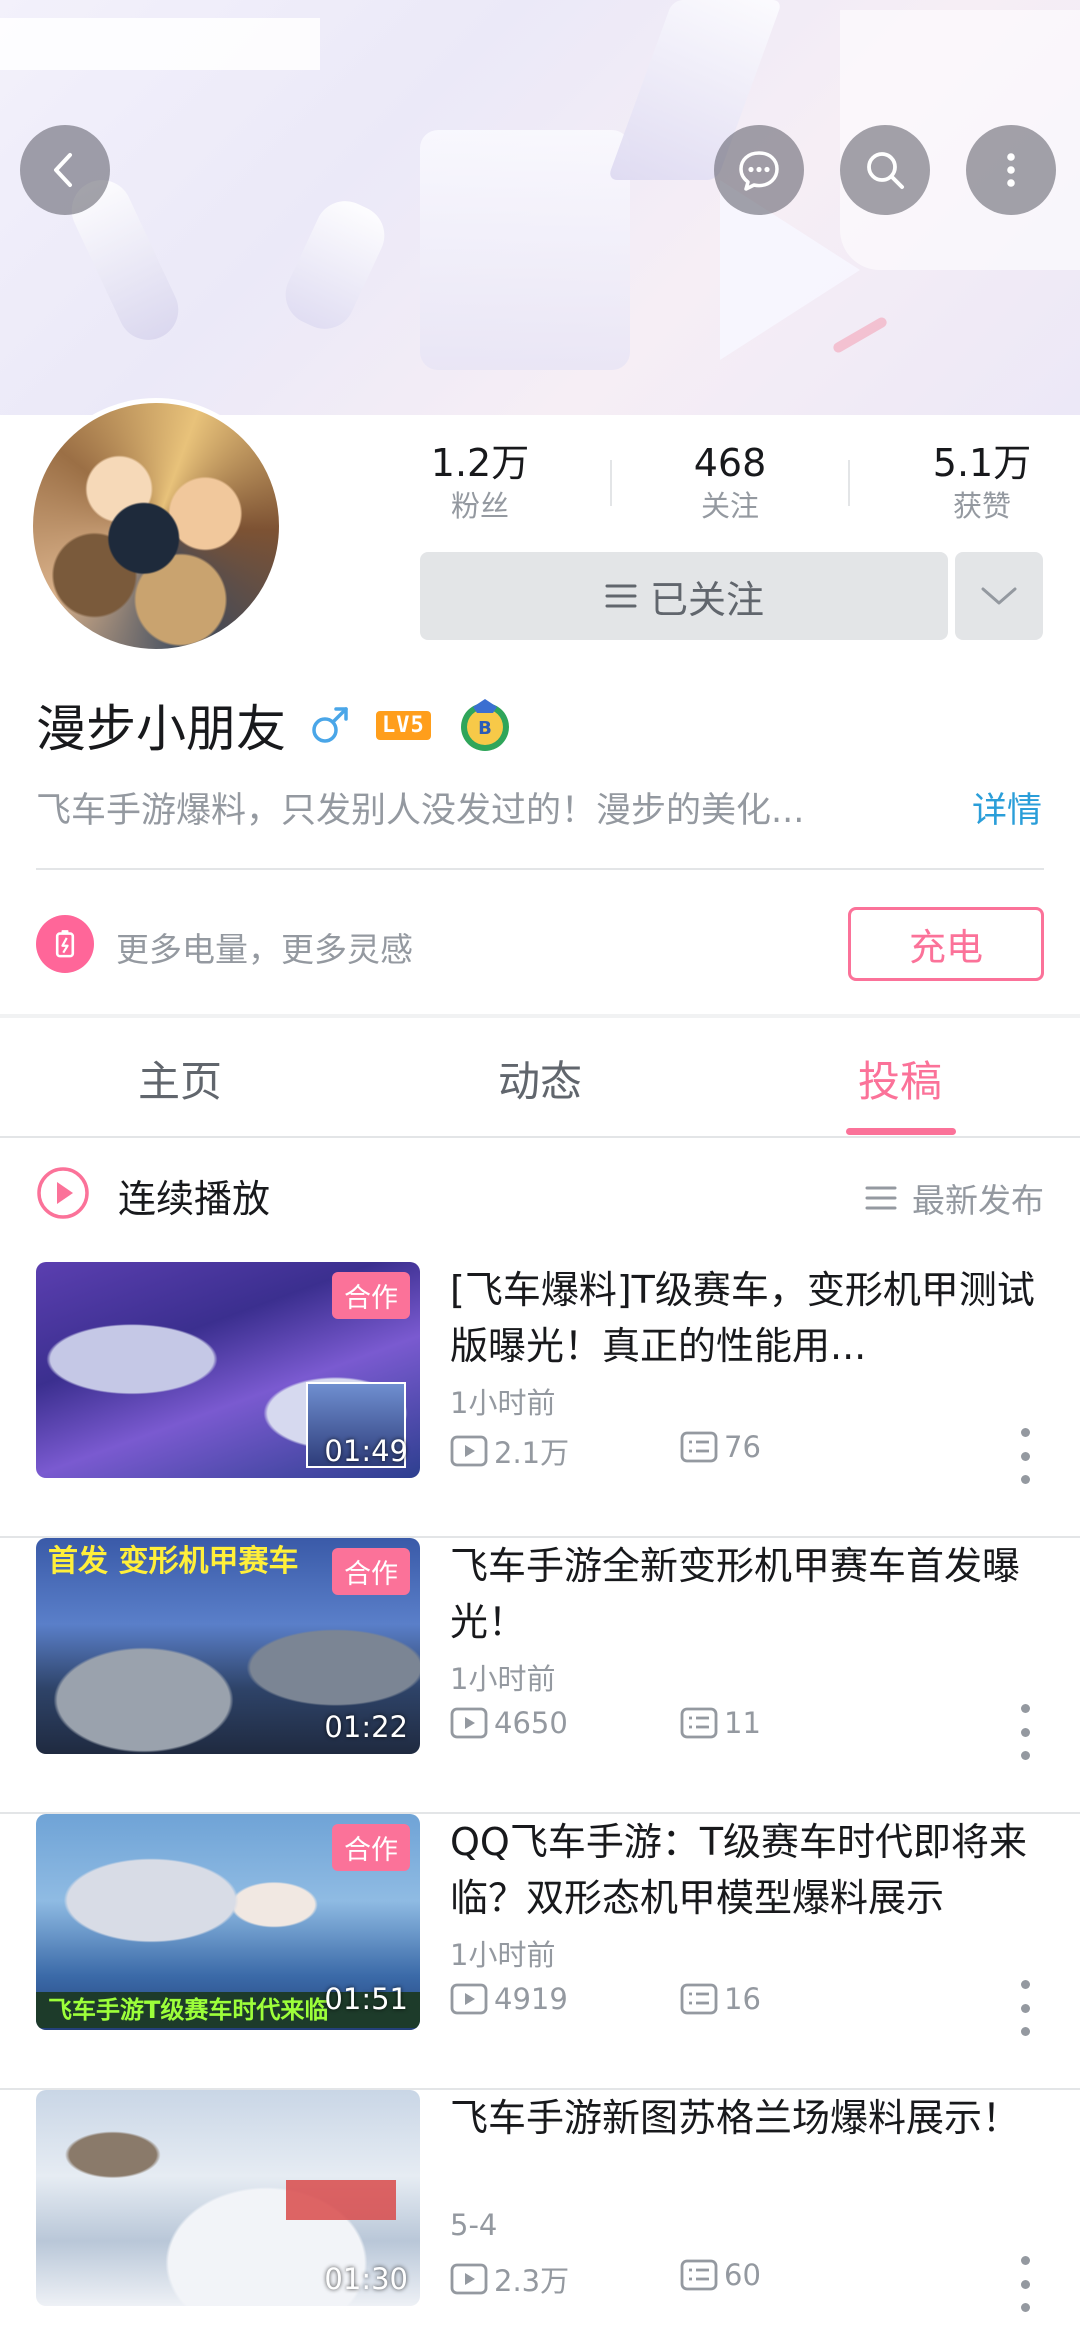 The height and width of the screenshot is (2340, 1080). What do you see at coordinates (531, 1723) in the screenshot?
I see `view-count-value: 4650` at bounding box center [531, 1723].